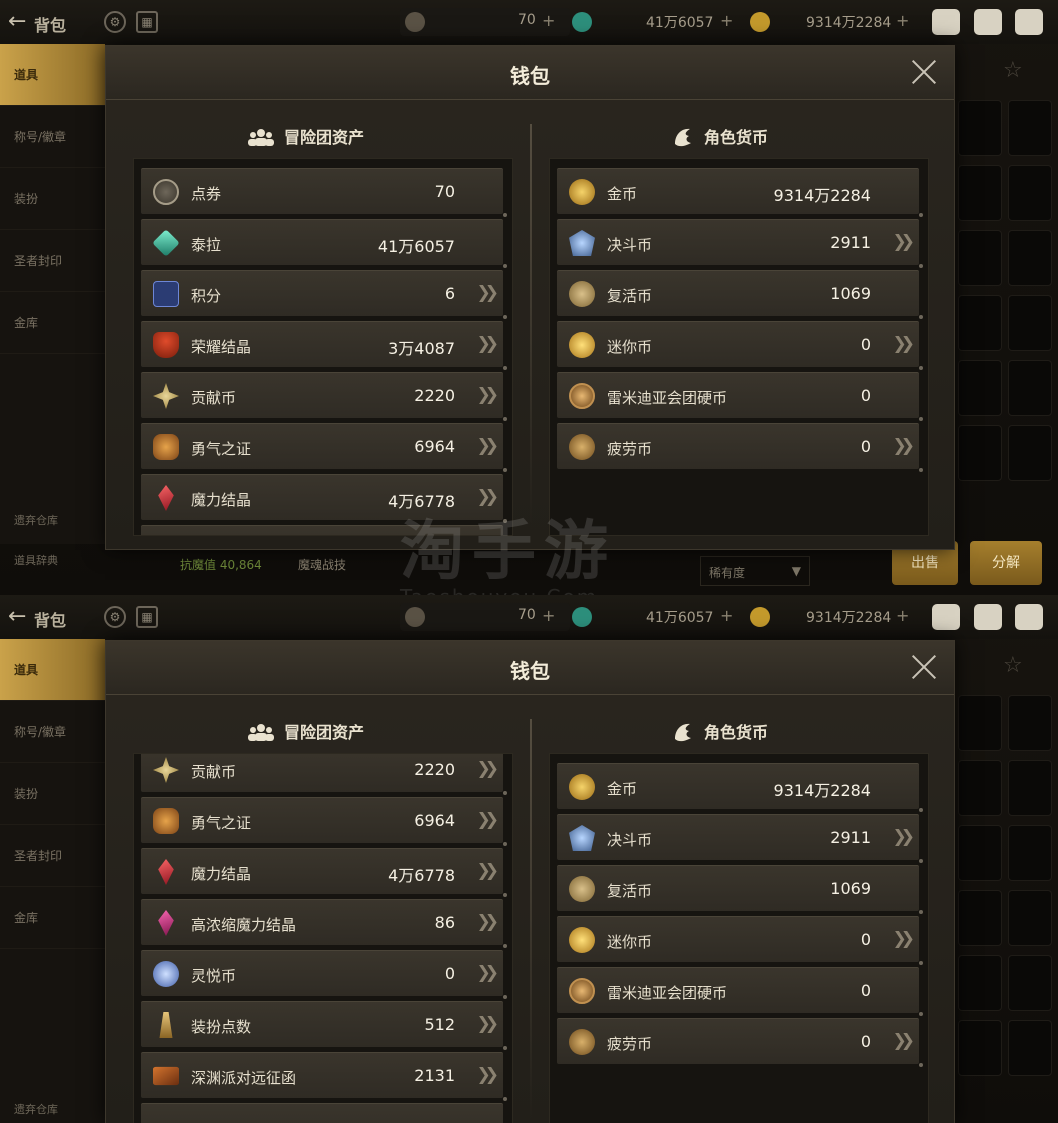 The height and width of the screenshot is (1123, 1058). What do you see at coordinates (1006, 563) in the screenshot?
I see `split-button: 分解` at bounding box center [1006, 563].